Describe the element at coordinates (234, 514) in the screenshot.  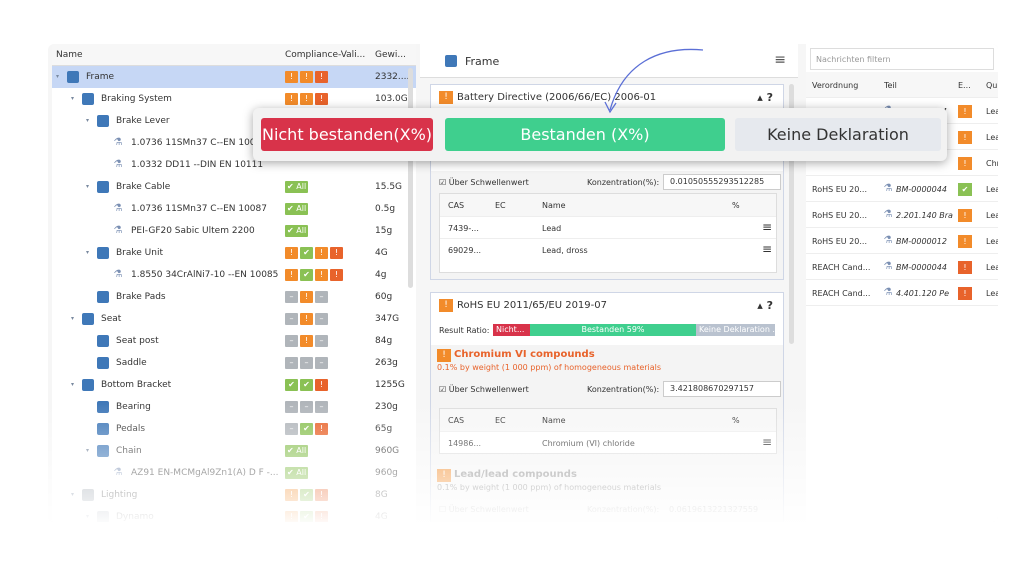
I see `tree-row: ▾ Dynamo! ✔! 4G` at that location.